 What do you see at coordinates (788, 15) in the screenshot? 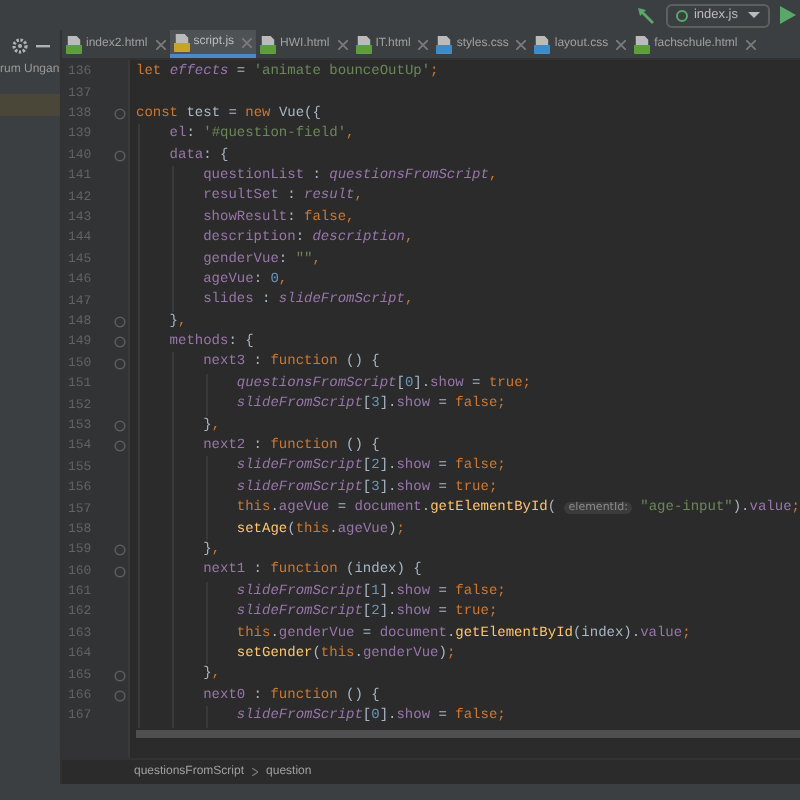
I see `run-icon` at bounding box center [788, 15].